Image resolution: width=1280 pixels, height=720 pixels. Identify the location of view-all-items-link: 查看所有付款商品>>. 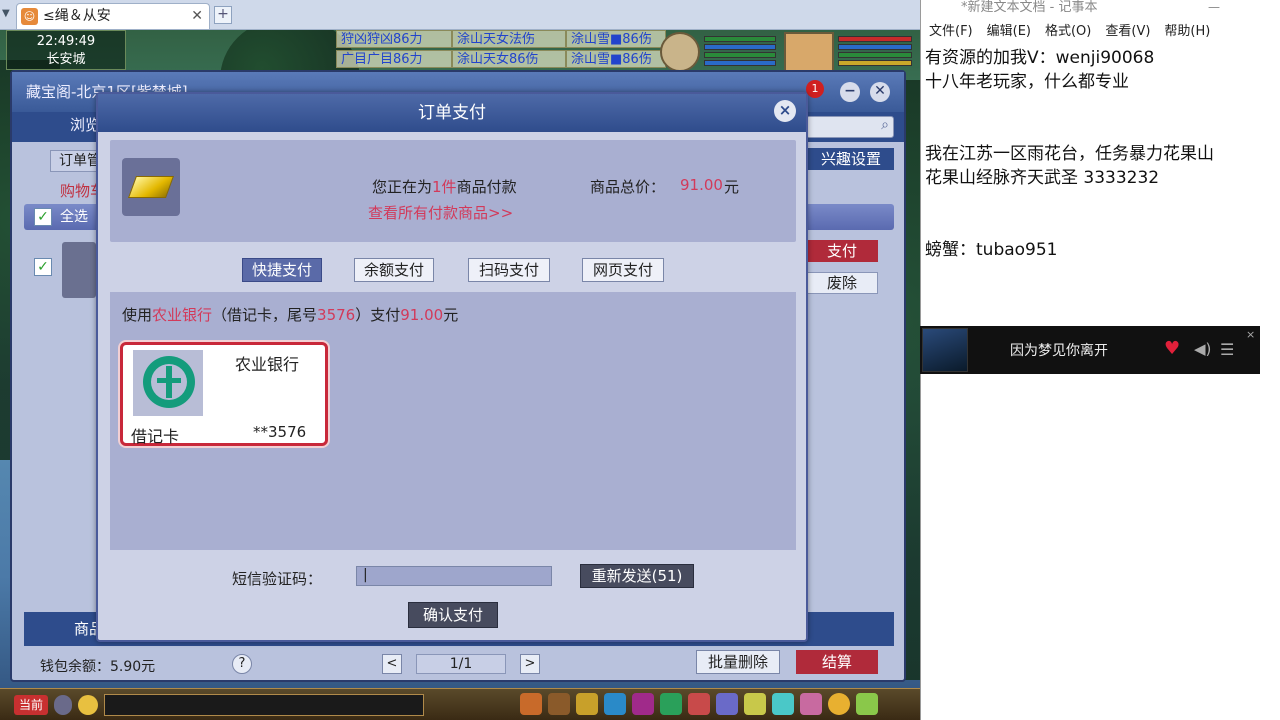
(440, 212).